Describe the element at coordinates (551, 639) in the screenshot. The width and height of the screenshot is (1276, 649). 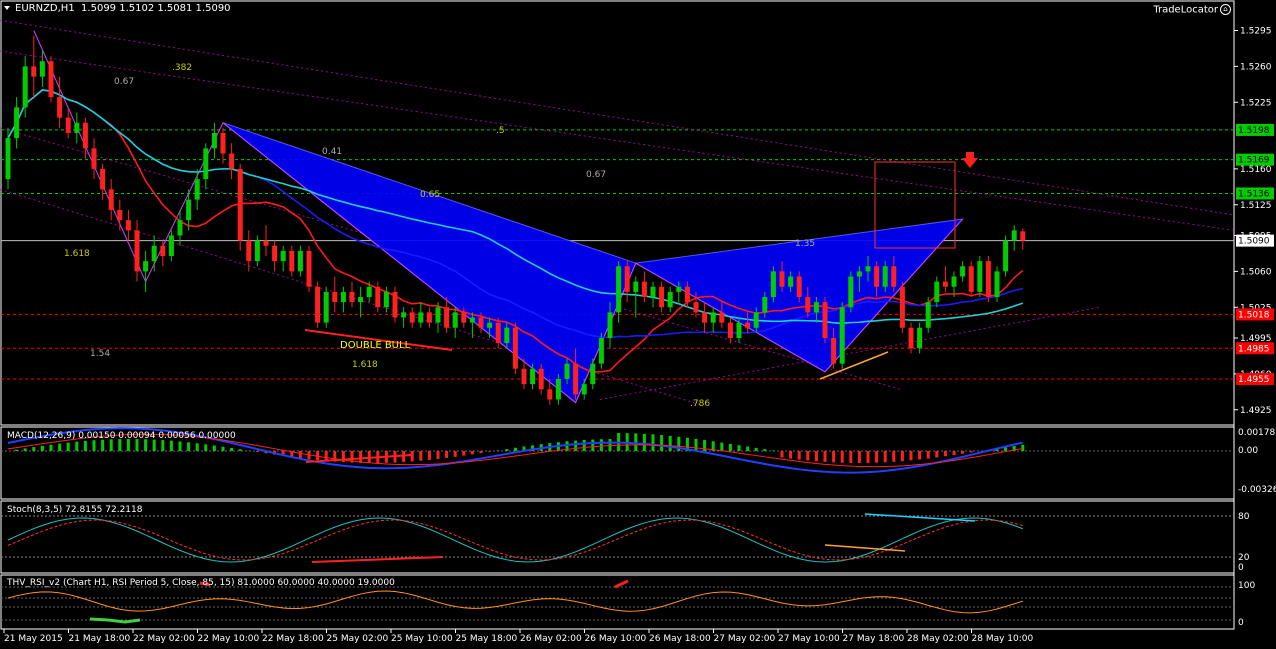
I see `time-tick-label: 26 May 02:00` at that location.